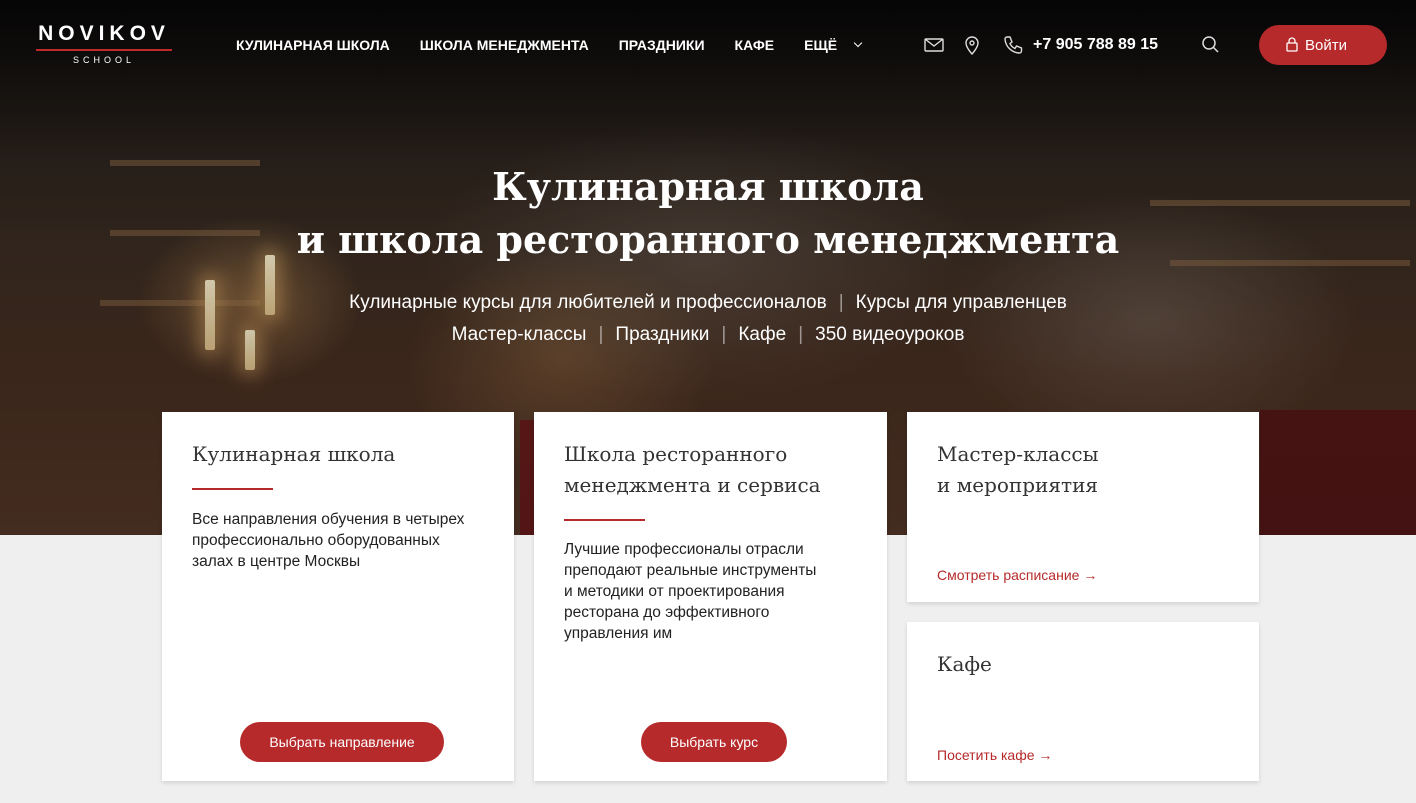 The image size is (1416, 803). What do you see at coordinates (755, 45) in the screenshot?
I see `nav-cafe: КАФЕ` at bounding box center [755, 45].